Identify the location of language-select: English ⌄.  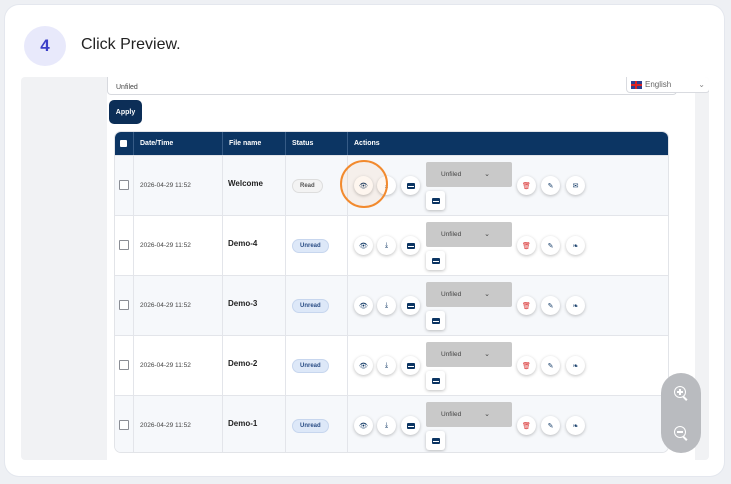
(667, 85).